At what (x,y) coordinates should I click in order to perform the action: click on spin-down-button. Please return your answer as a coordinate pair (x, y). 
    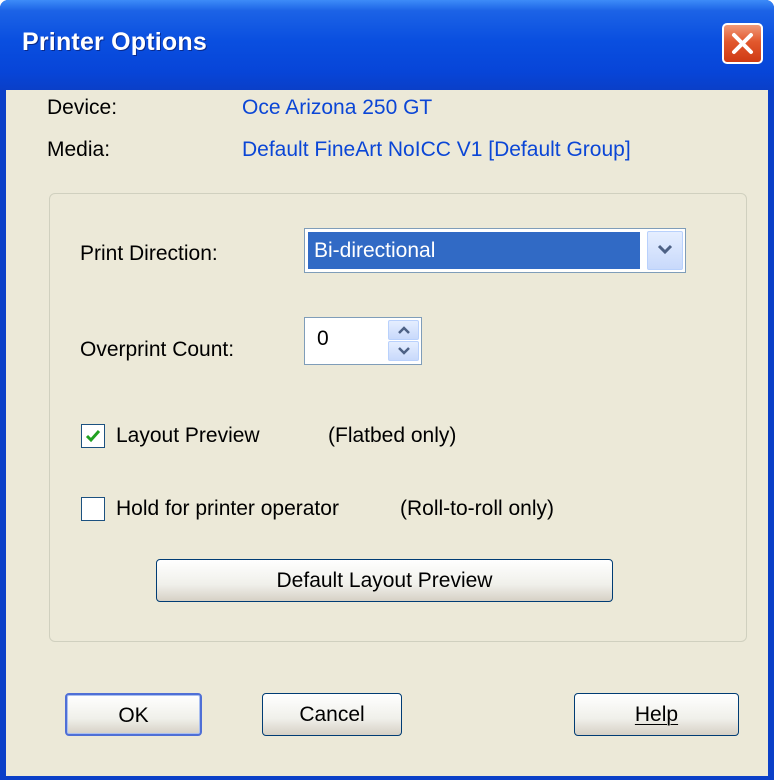
    Looking at the image, I should click on (403, 351).